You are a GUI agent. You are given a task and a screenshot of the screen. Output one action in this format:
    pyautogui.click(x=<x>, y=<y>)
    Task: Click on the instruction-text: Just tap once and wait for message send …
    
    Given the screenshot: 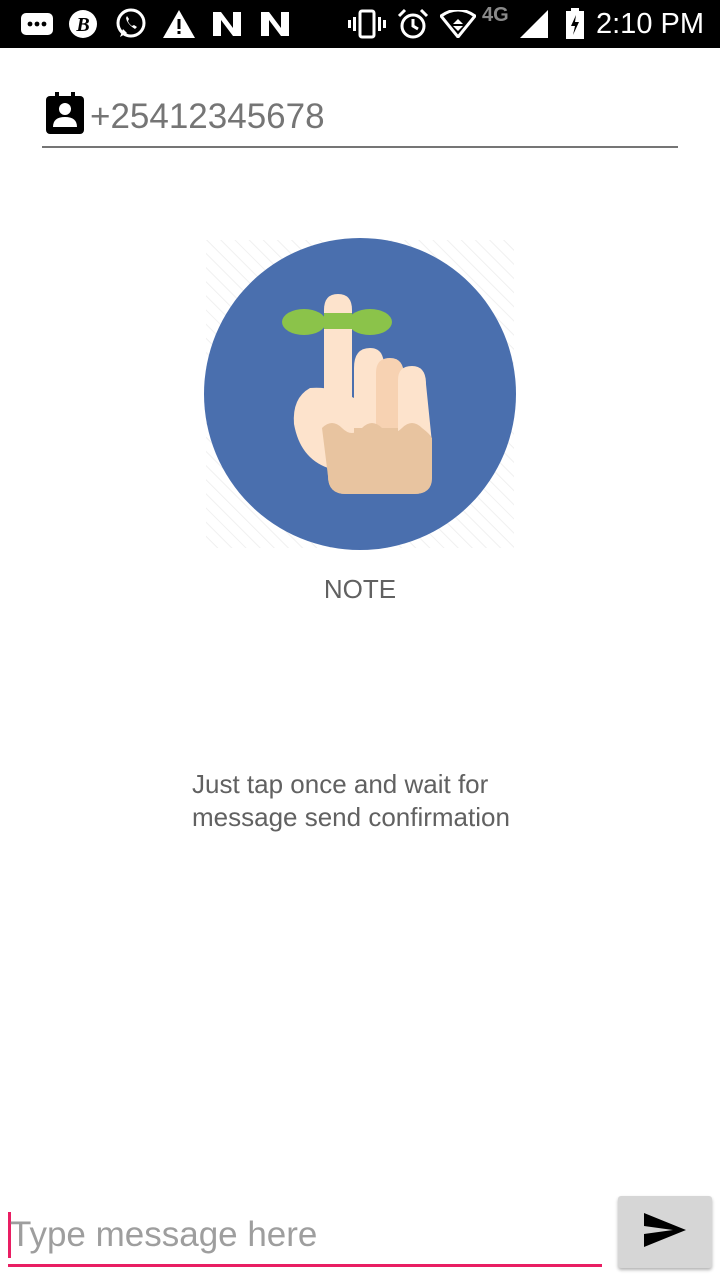 What is the action you would take?
    pyautogui.click(x=351, y=800)
    